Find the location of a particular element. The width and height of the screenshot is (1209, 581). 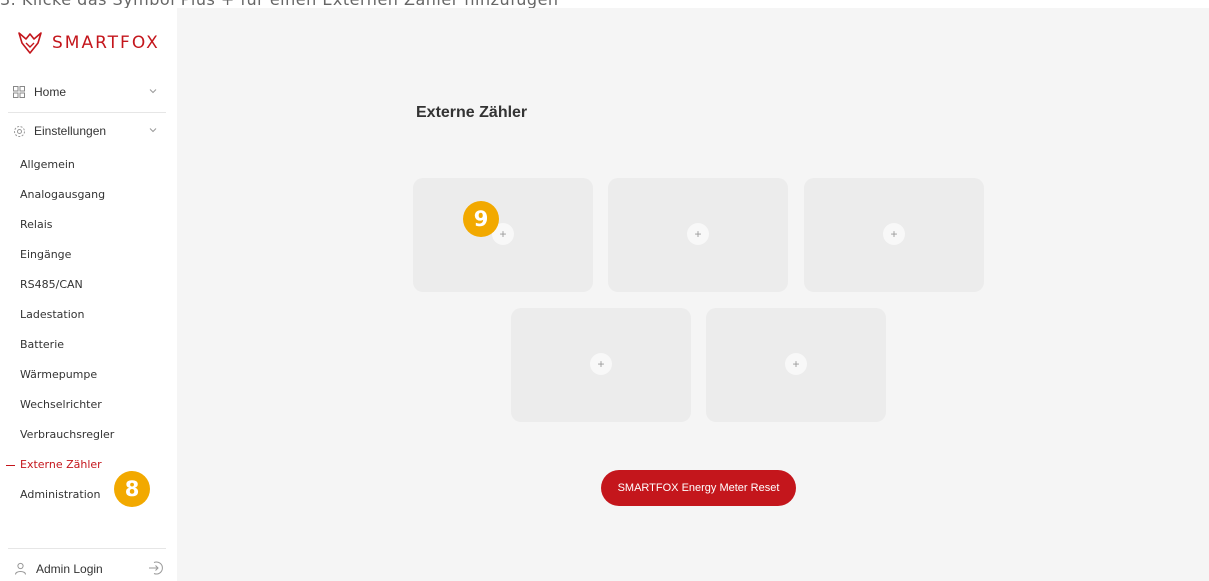

sidebar-item-verbrauchsregler: Verbrauchsregler is located at coordinates (67, 435).